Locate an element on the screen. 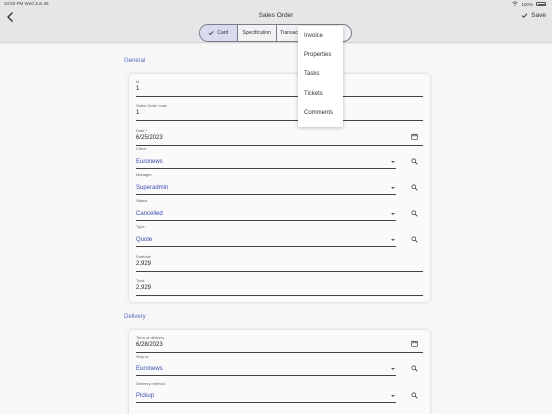 The height and width of the screenshot is (414, 552). field-label: Ship to is located at coordinates (142, 356).